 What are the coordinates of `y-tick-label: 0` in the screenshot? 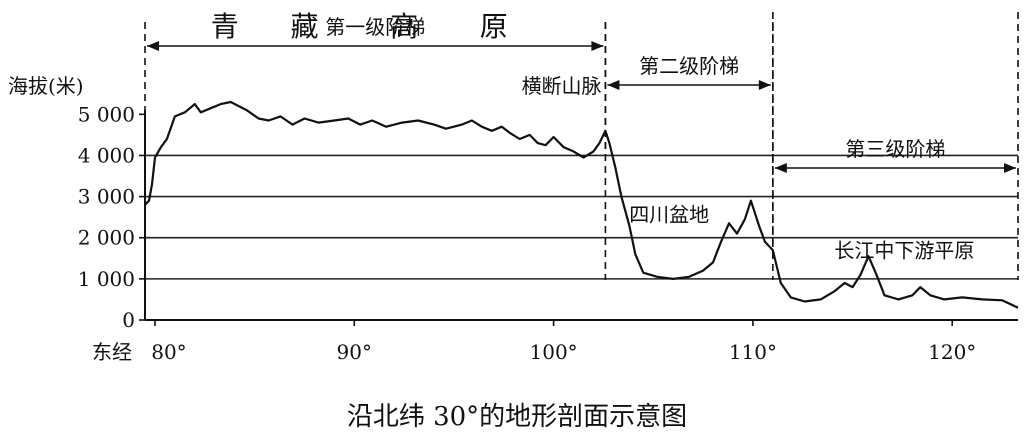 It's located at (128, 320).